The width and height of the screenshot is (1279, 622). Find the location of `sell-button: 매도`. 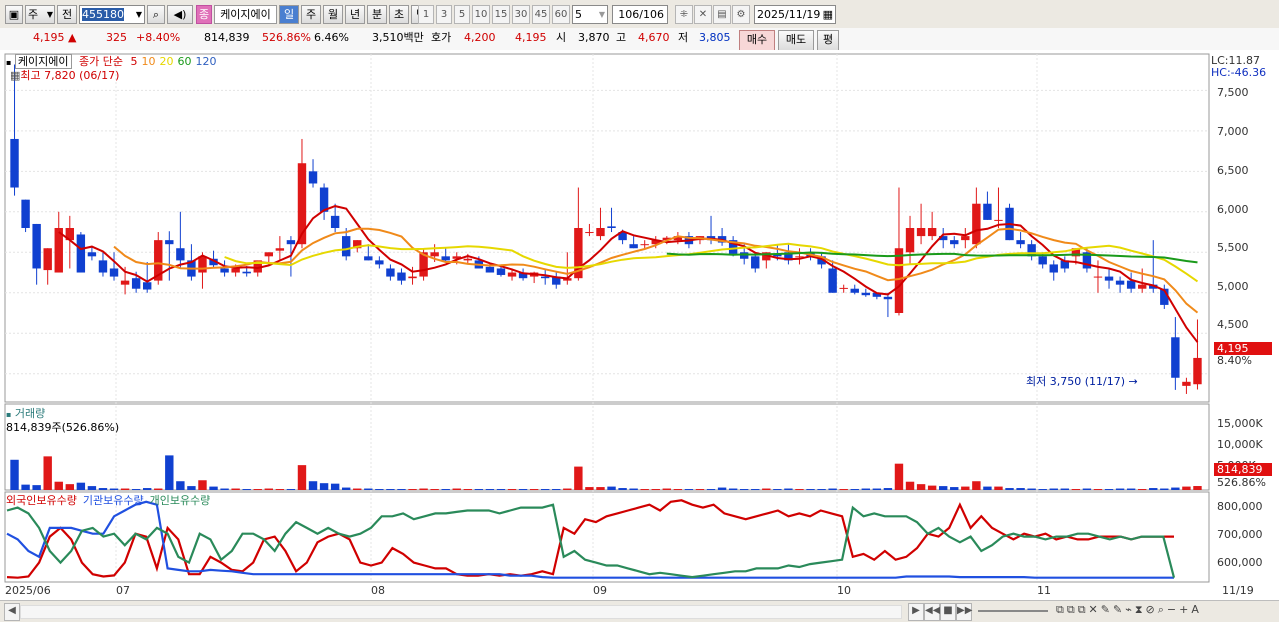

sell-button: 매도 is located at coordinates (796, 40).